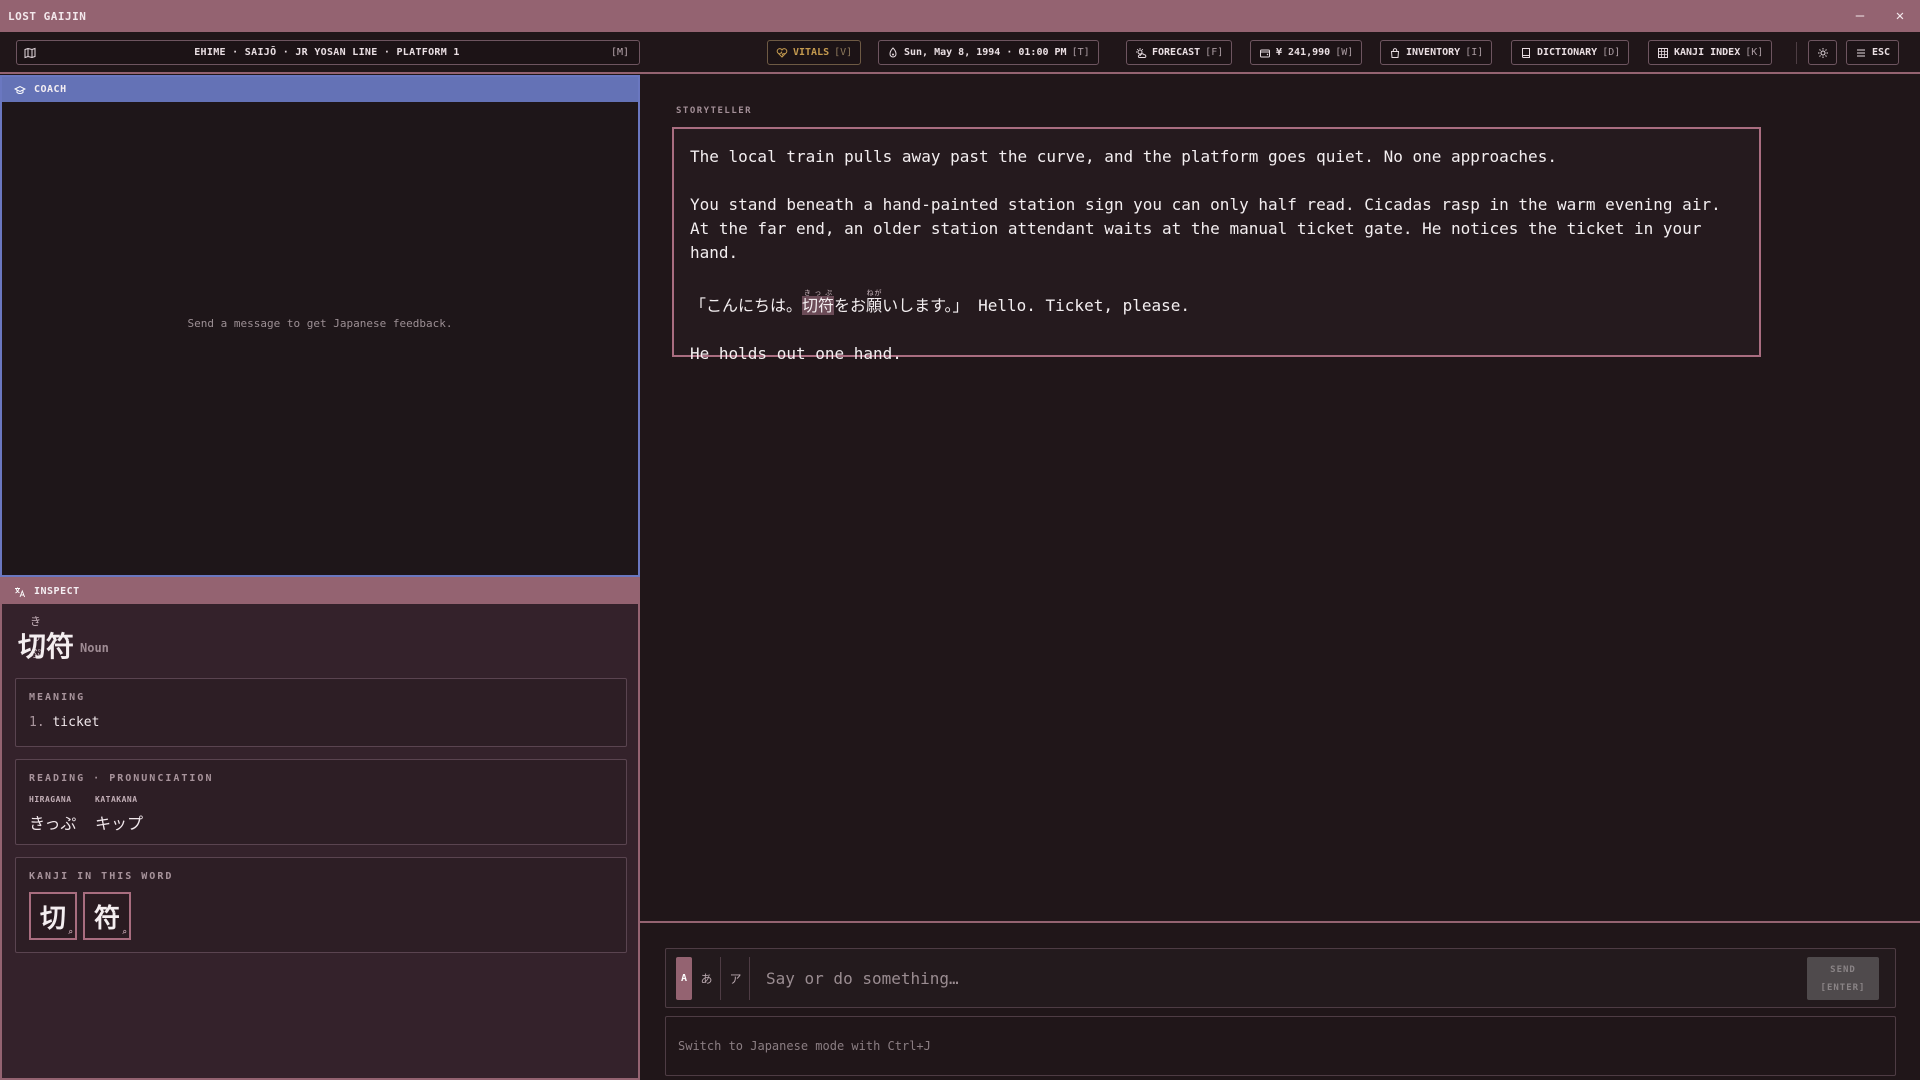 The width and height of the screenshot is (1920, 1080). What do you see at coordinates (1843, 978) in the screenshot?
I see `send-button: SEND [ENTER]` at bounding box center [1843, 978].